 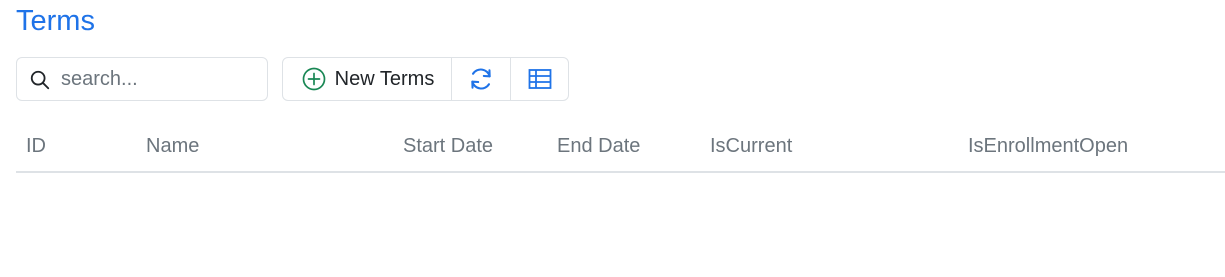 I want to click on toolbar-button-group: New Terms, so click(x=425, y=79).